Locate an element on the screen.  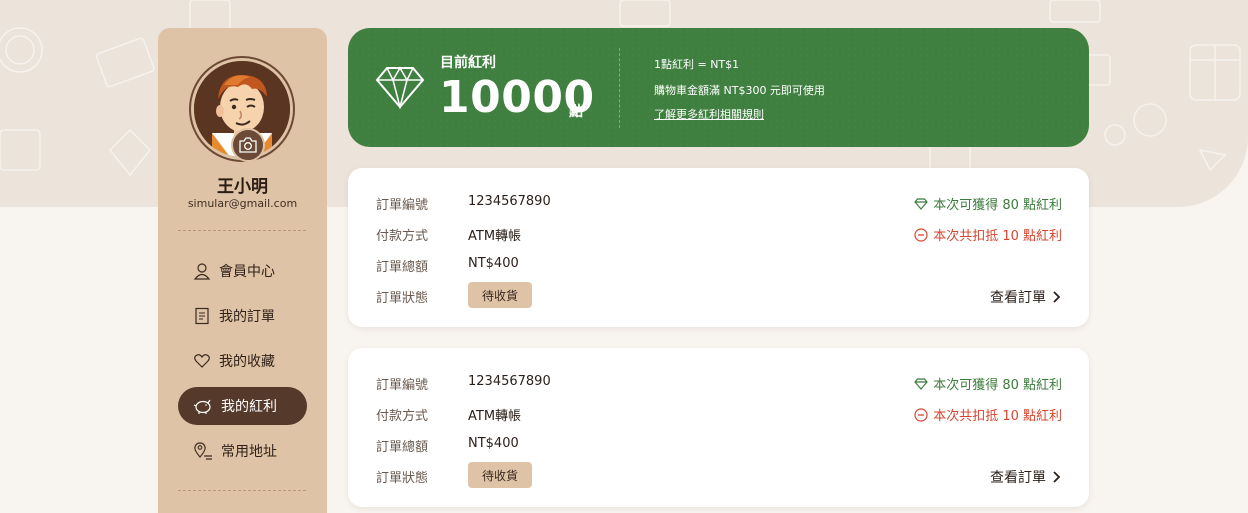
sidebar-item-my-favorites: 我的收藏 is located at coordinates (242, 361).